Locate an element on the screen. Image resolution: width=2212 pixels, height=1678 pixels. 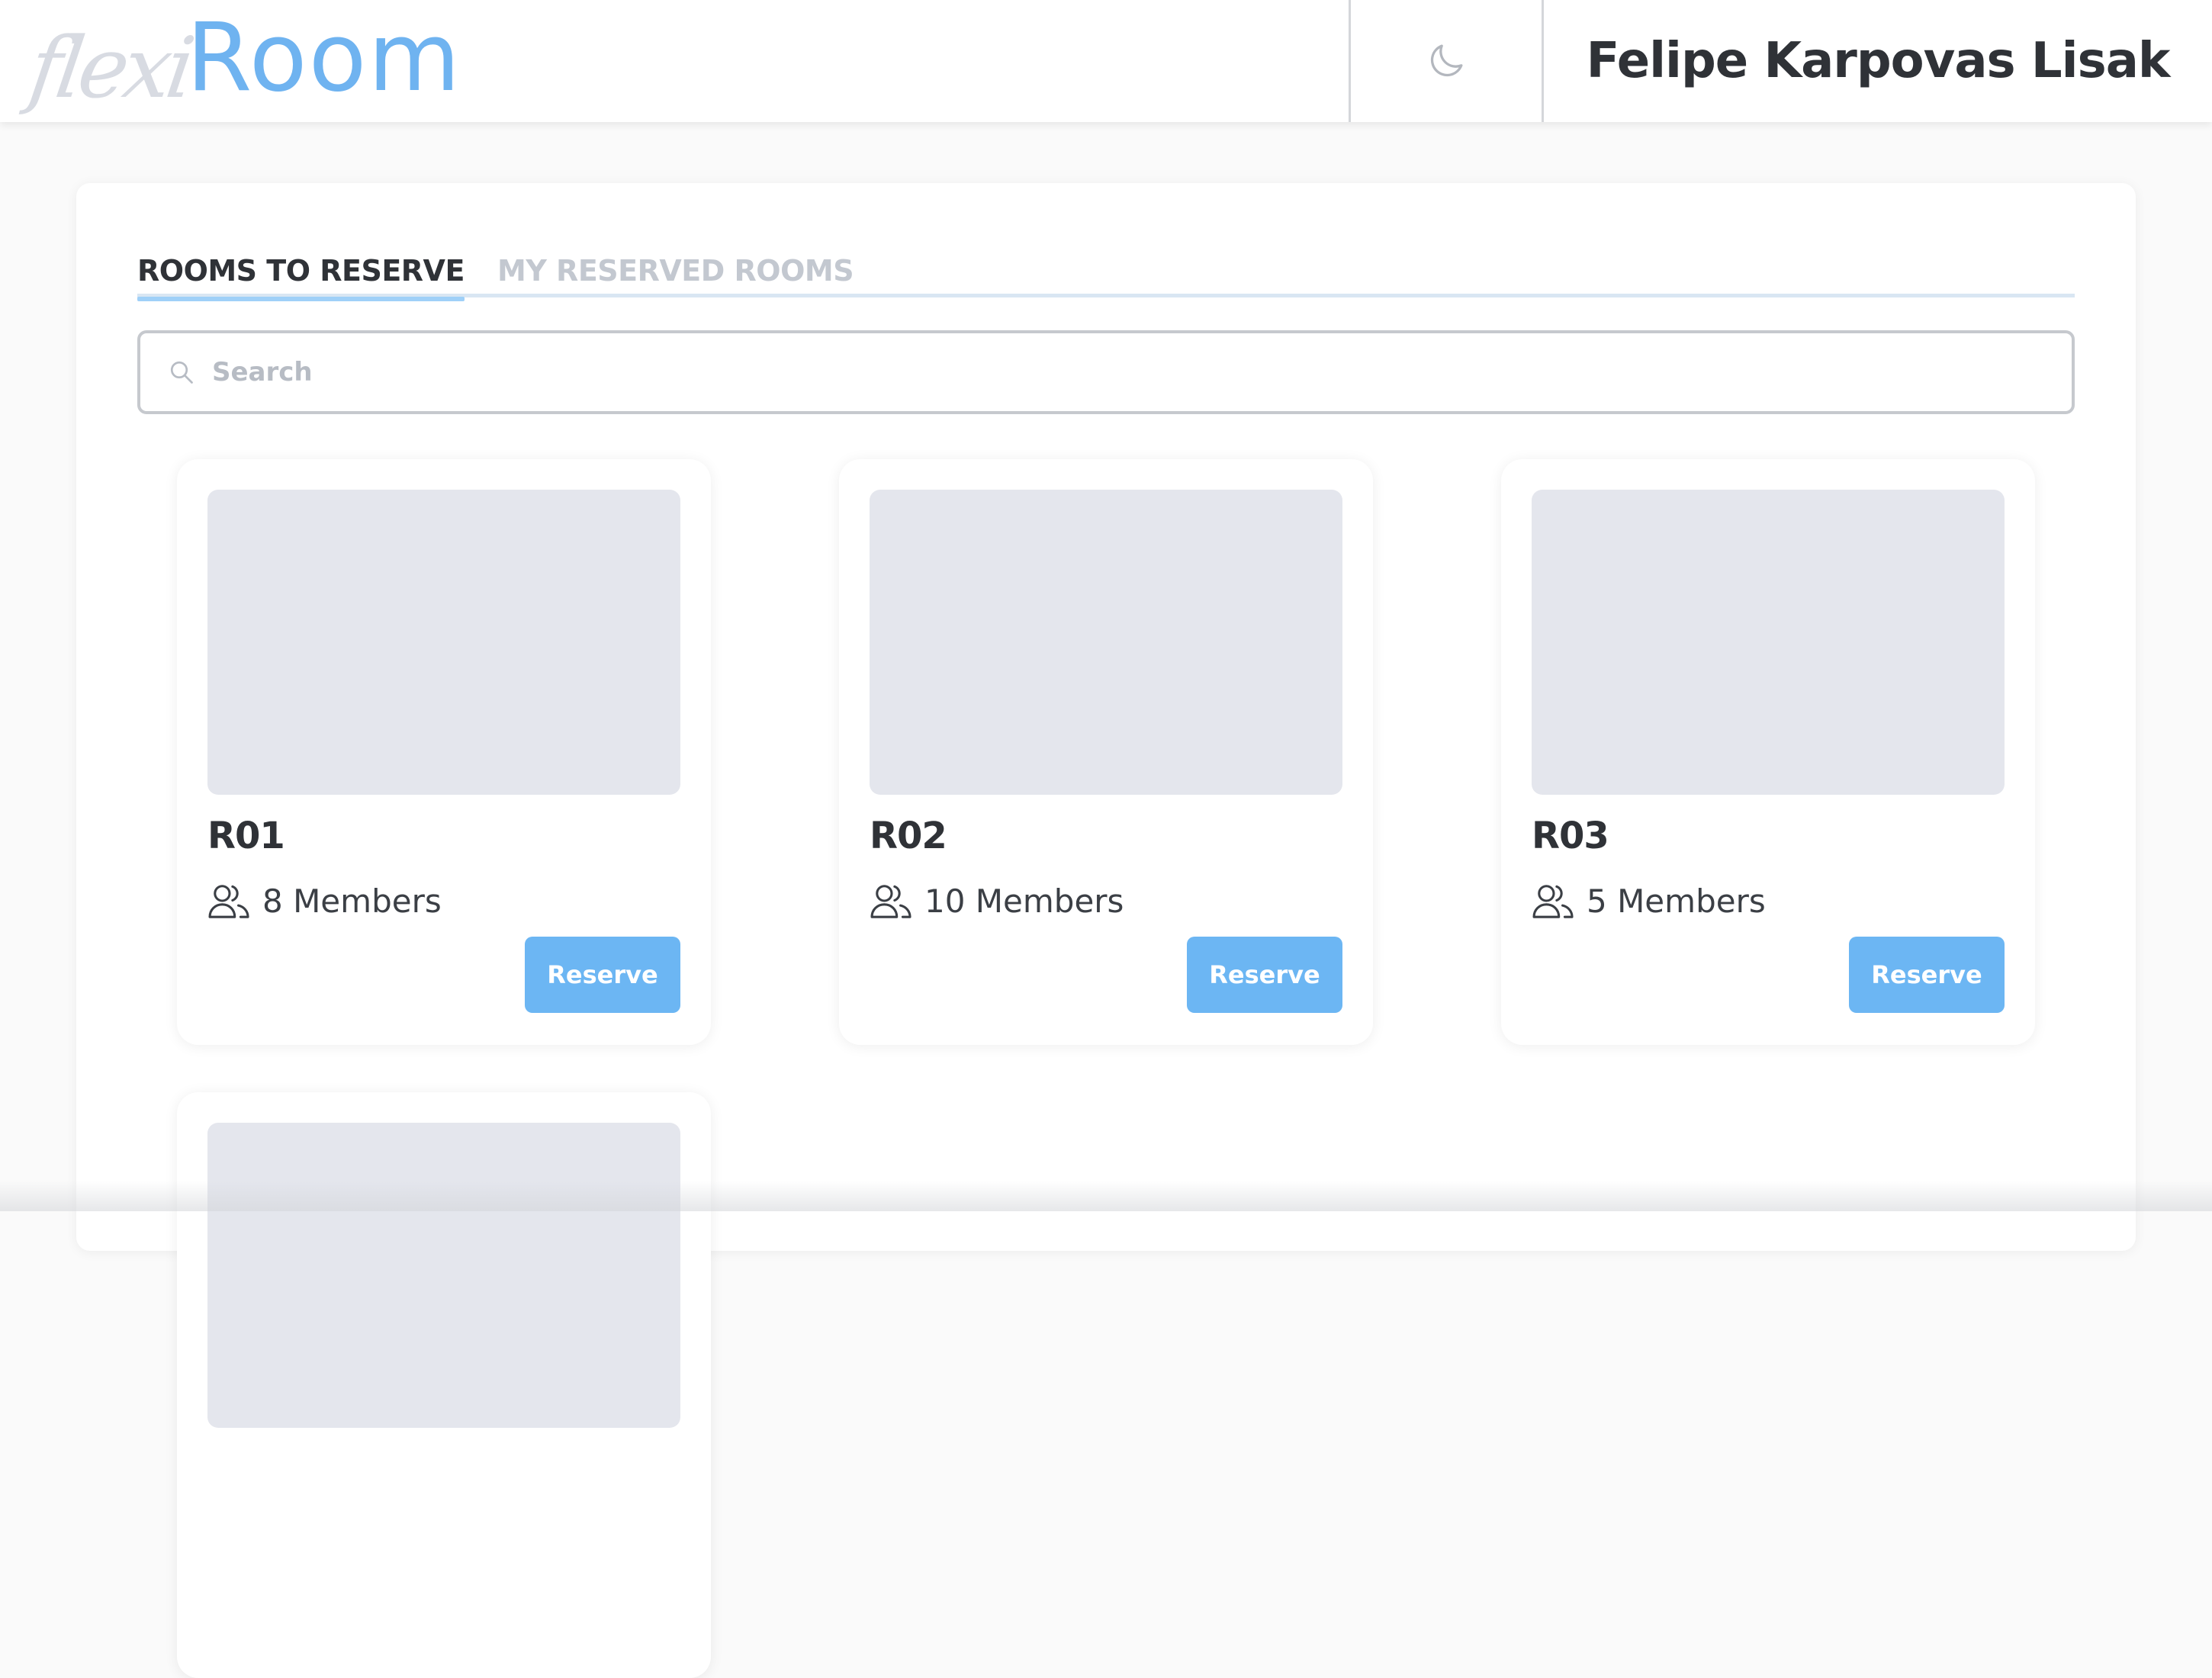
app-logo: flexi Room is located at coordinates (243, 61).